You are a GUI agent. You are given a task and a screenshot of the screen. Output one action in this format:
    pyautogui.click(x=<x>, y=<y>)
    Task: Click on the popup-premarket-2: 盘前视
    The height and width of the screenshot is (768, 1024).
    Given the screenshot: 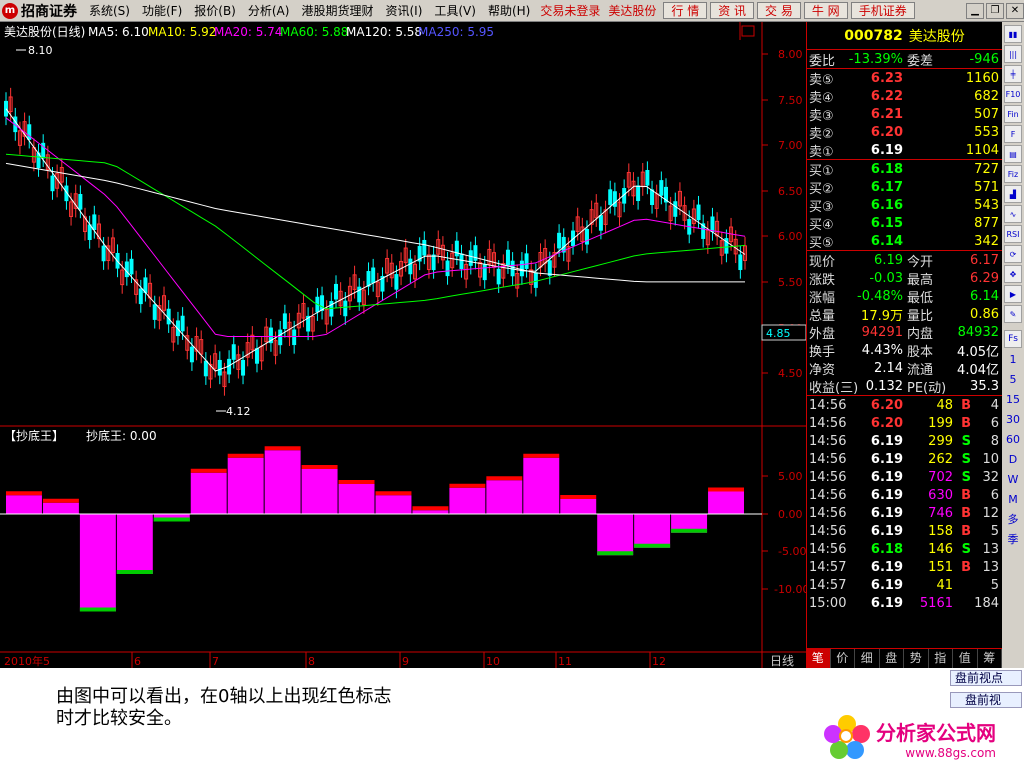 What is the action you would take?
    pyautogui.click(x=986, y=700)
    